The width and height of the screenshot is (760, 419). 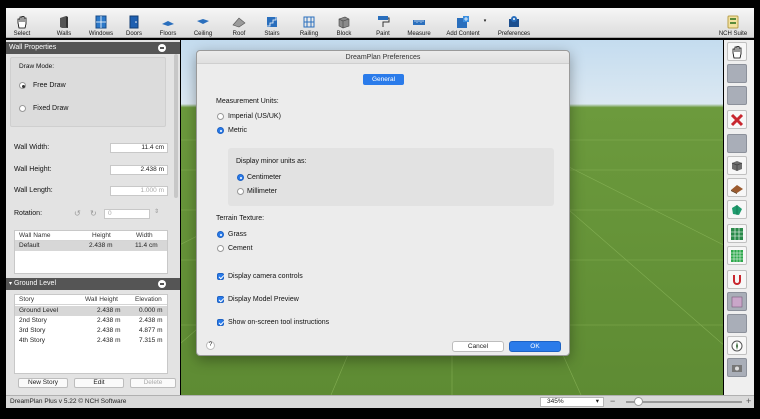 I want to click on plant-icon, so click(x=737, y=209).